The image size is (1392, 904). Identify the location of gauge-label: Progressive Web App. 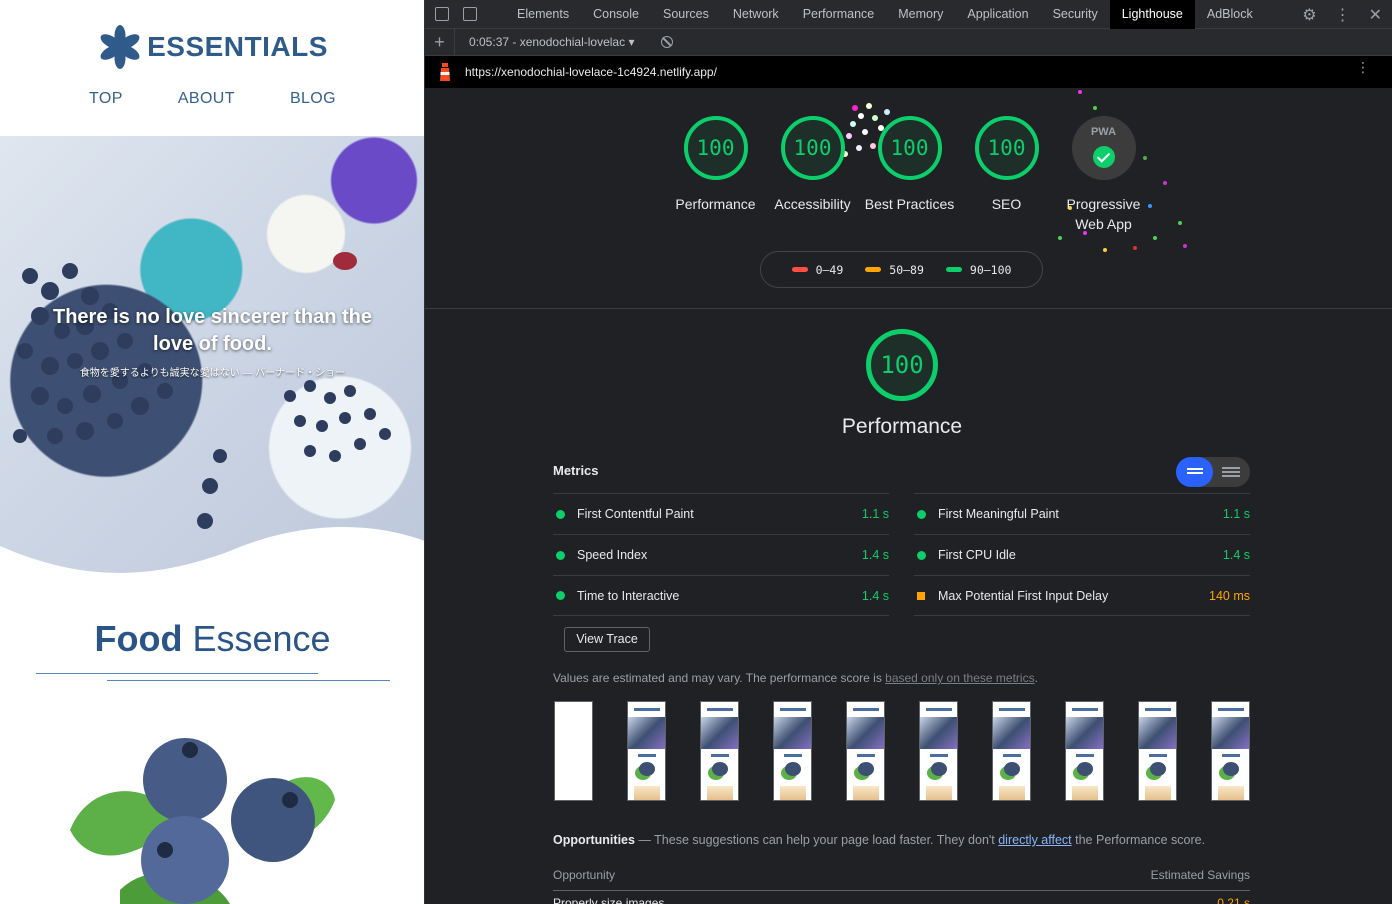
(1103, 214).